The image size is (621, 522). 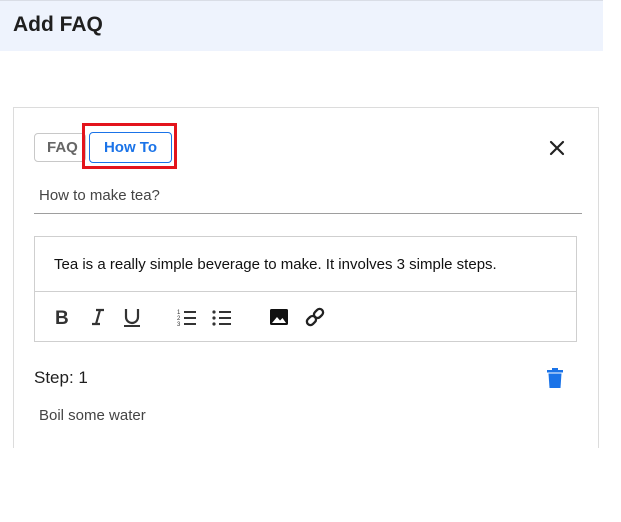 I want to click on page-header: Add FAQ, so click(x=301, y=25).